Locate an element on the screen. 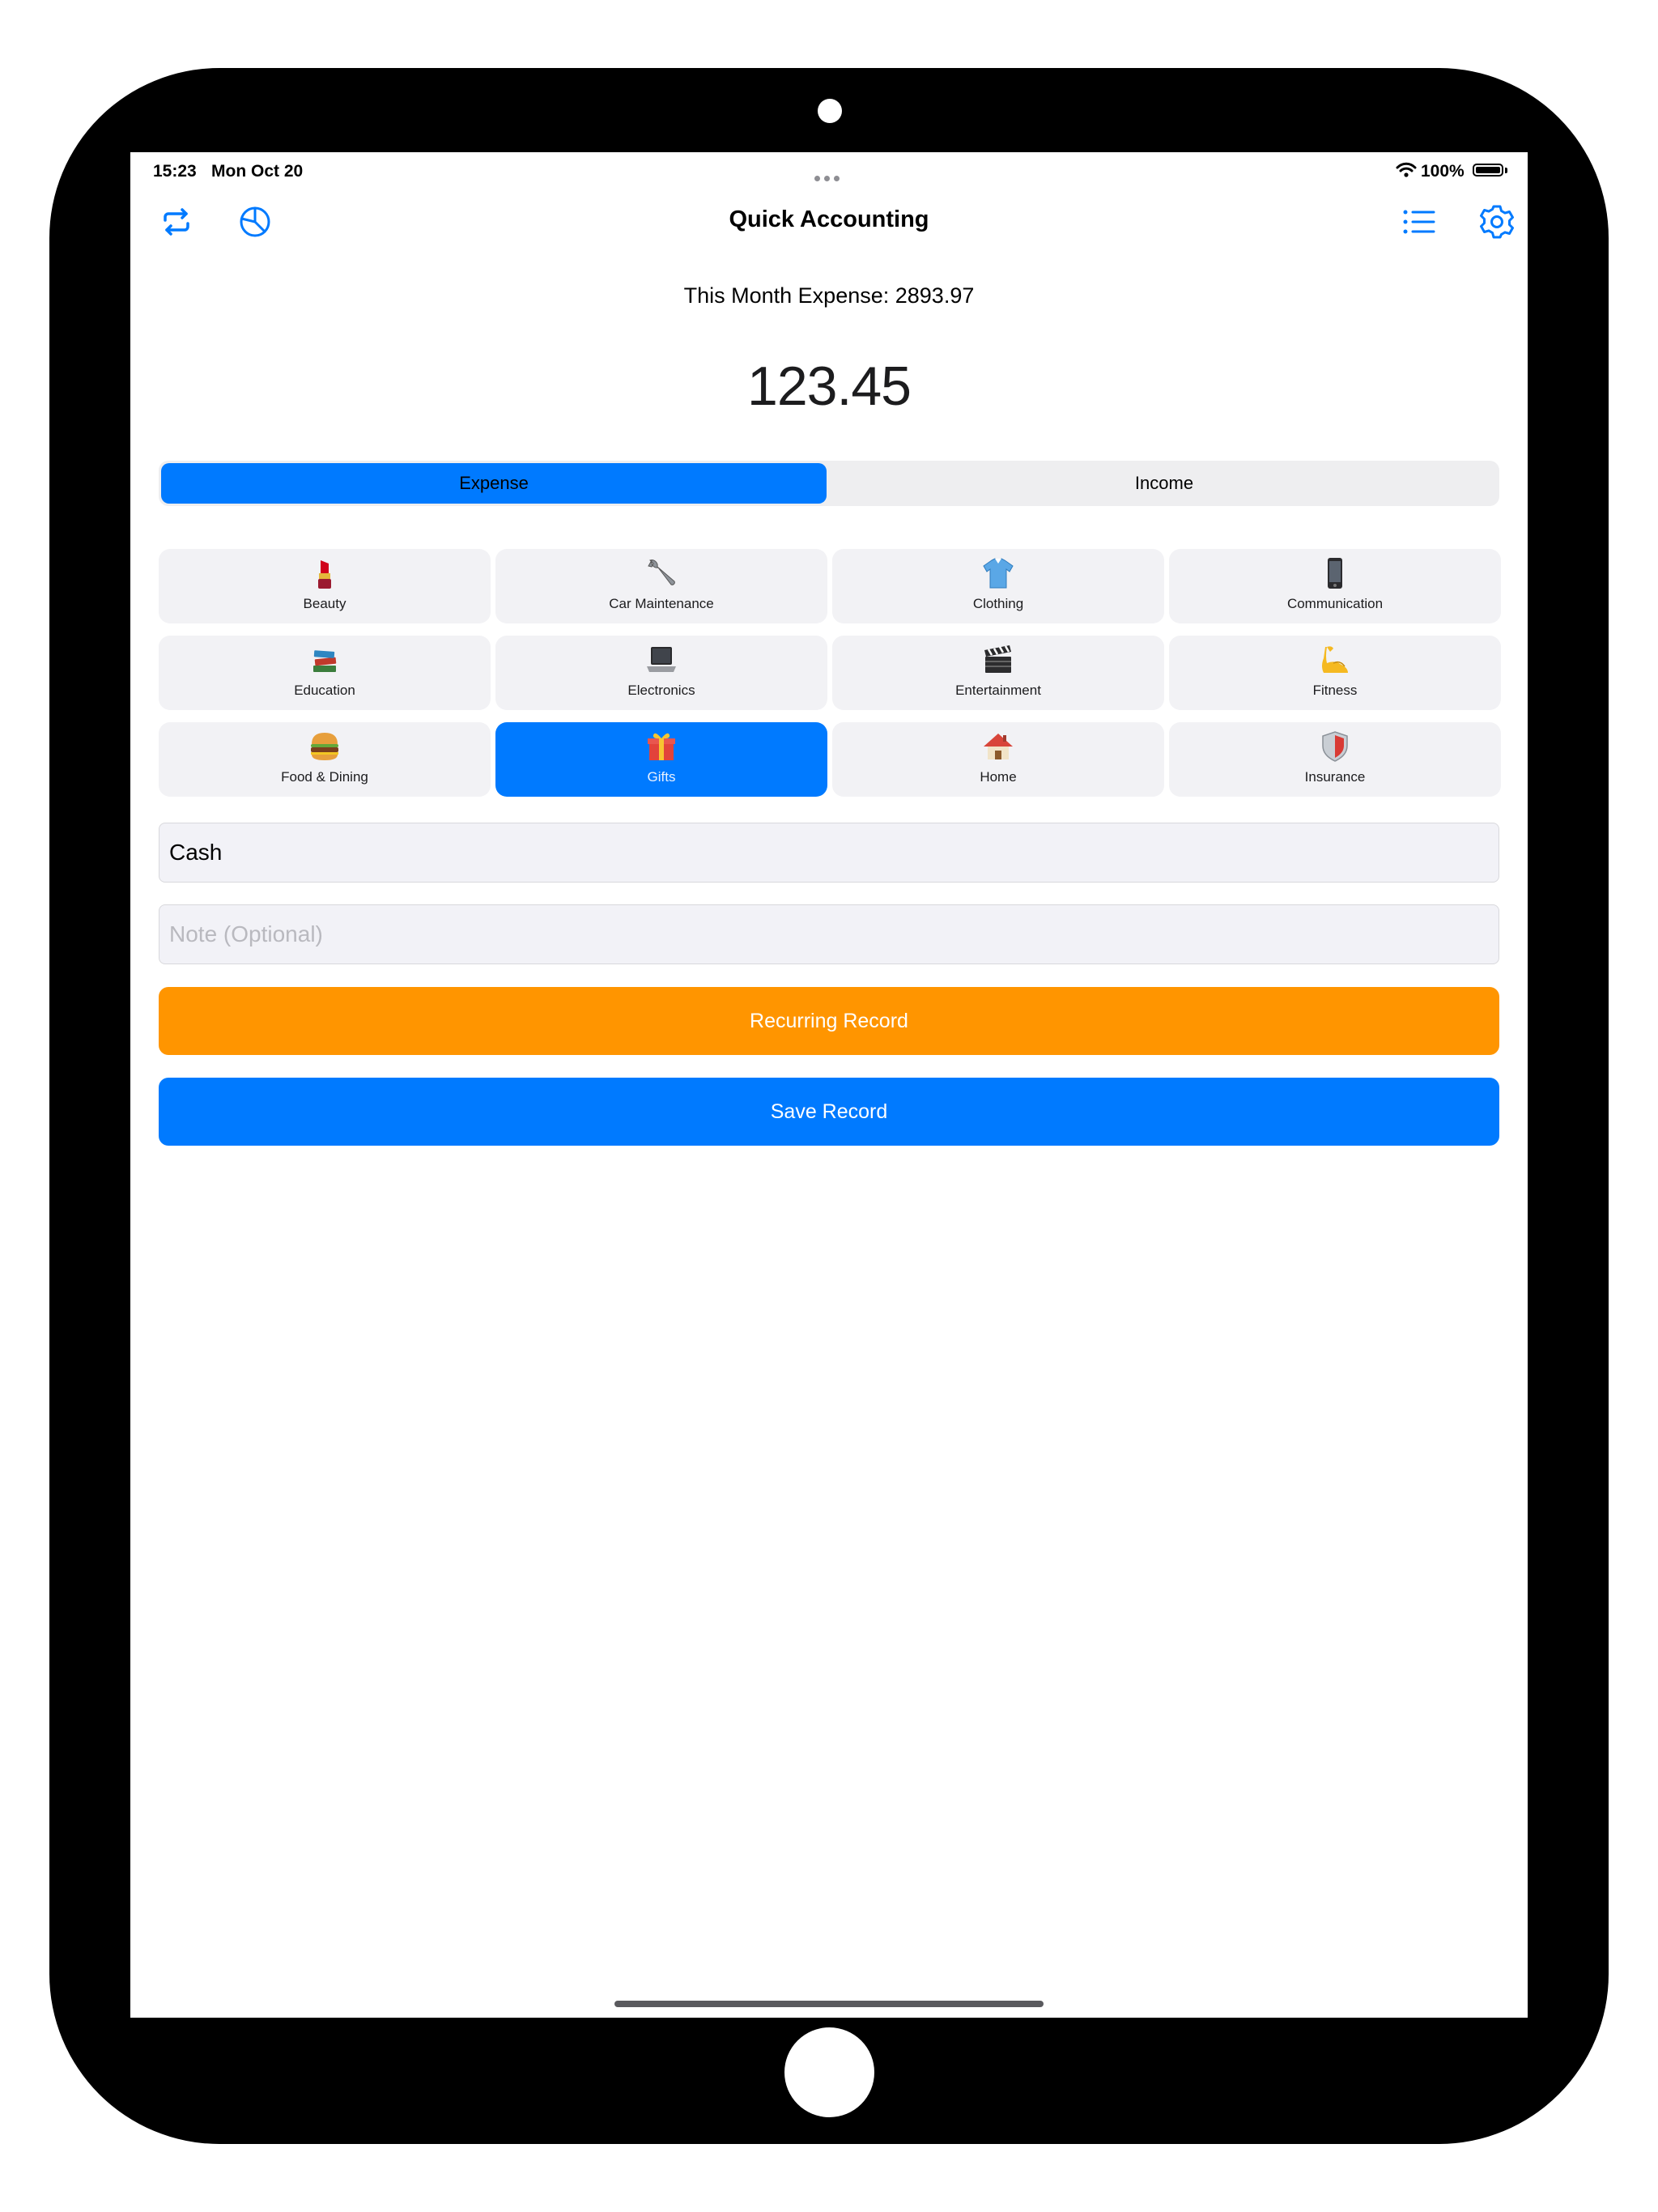 The height and width of the screenshot is (2212, 1658). phone-icon is located at coordinates (1335, 573).